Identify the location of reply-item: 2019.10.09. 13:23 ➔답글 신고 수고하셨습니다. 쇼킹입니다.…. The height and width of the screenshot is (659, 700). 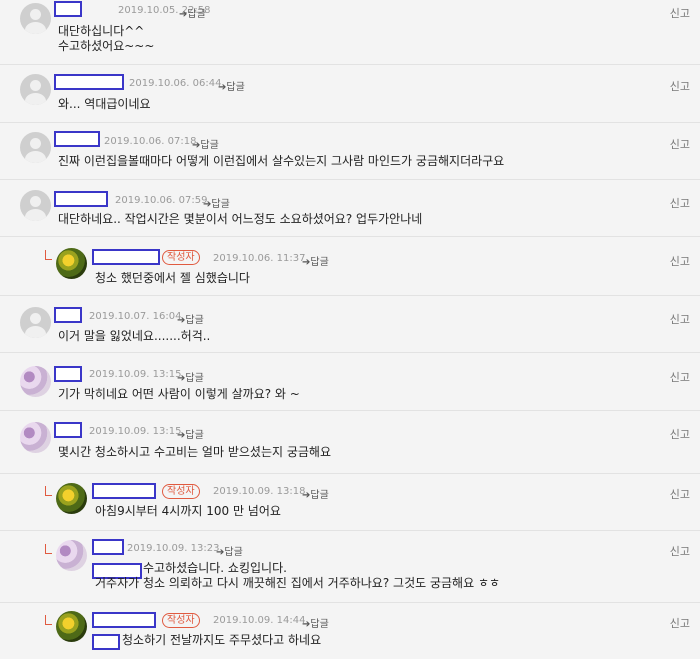
(350, 566).